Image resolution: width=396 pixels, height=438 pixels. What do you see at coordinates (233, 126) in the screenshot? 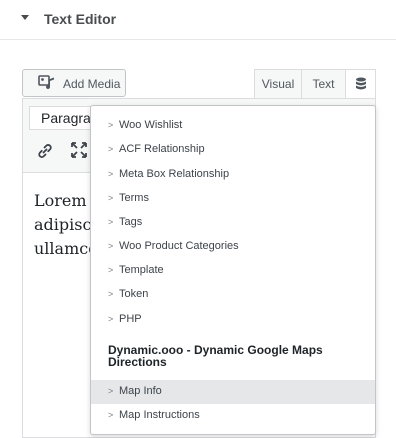
I see `dropdown-item-woo-wishlist: > Woo Wishlist` at bounding box center [233, 126].